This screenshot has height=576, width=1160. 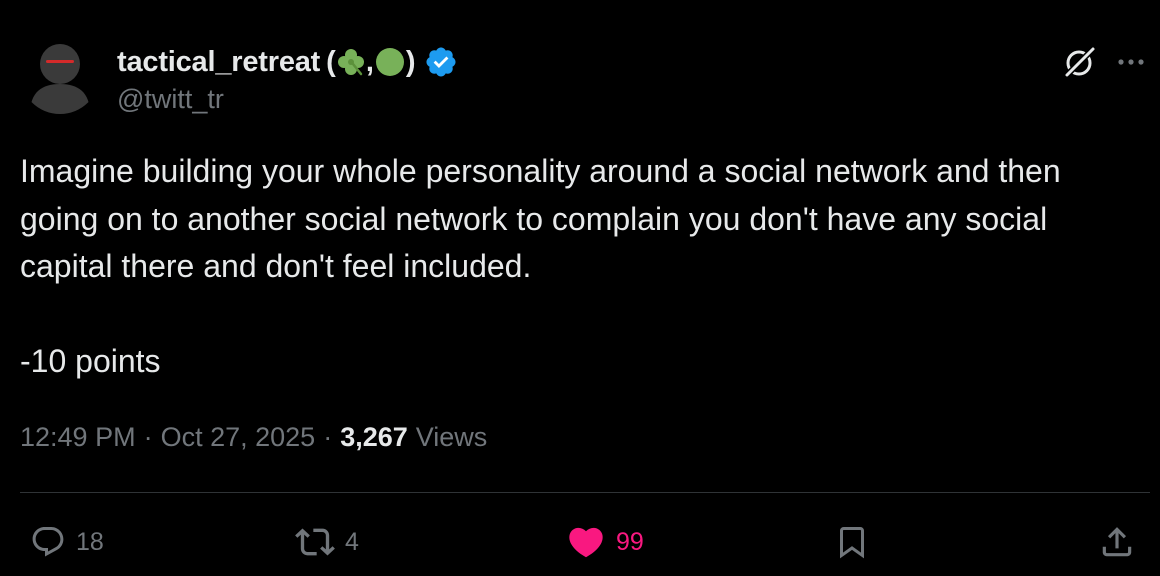 I want to click on avatar, so click(x=60, y=74).